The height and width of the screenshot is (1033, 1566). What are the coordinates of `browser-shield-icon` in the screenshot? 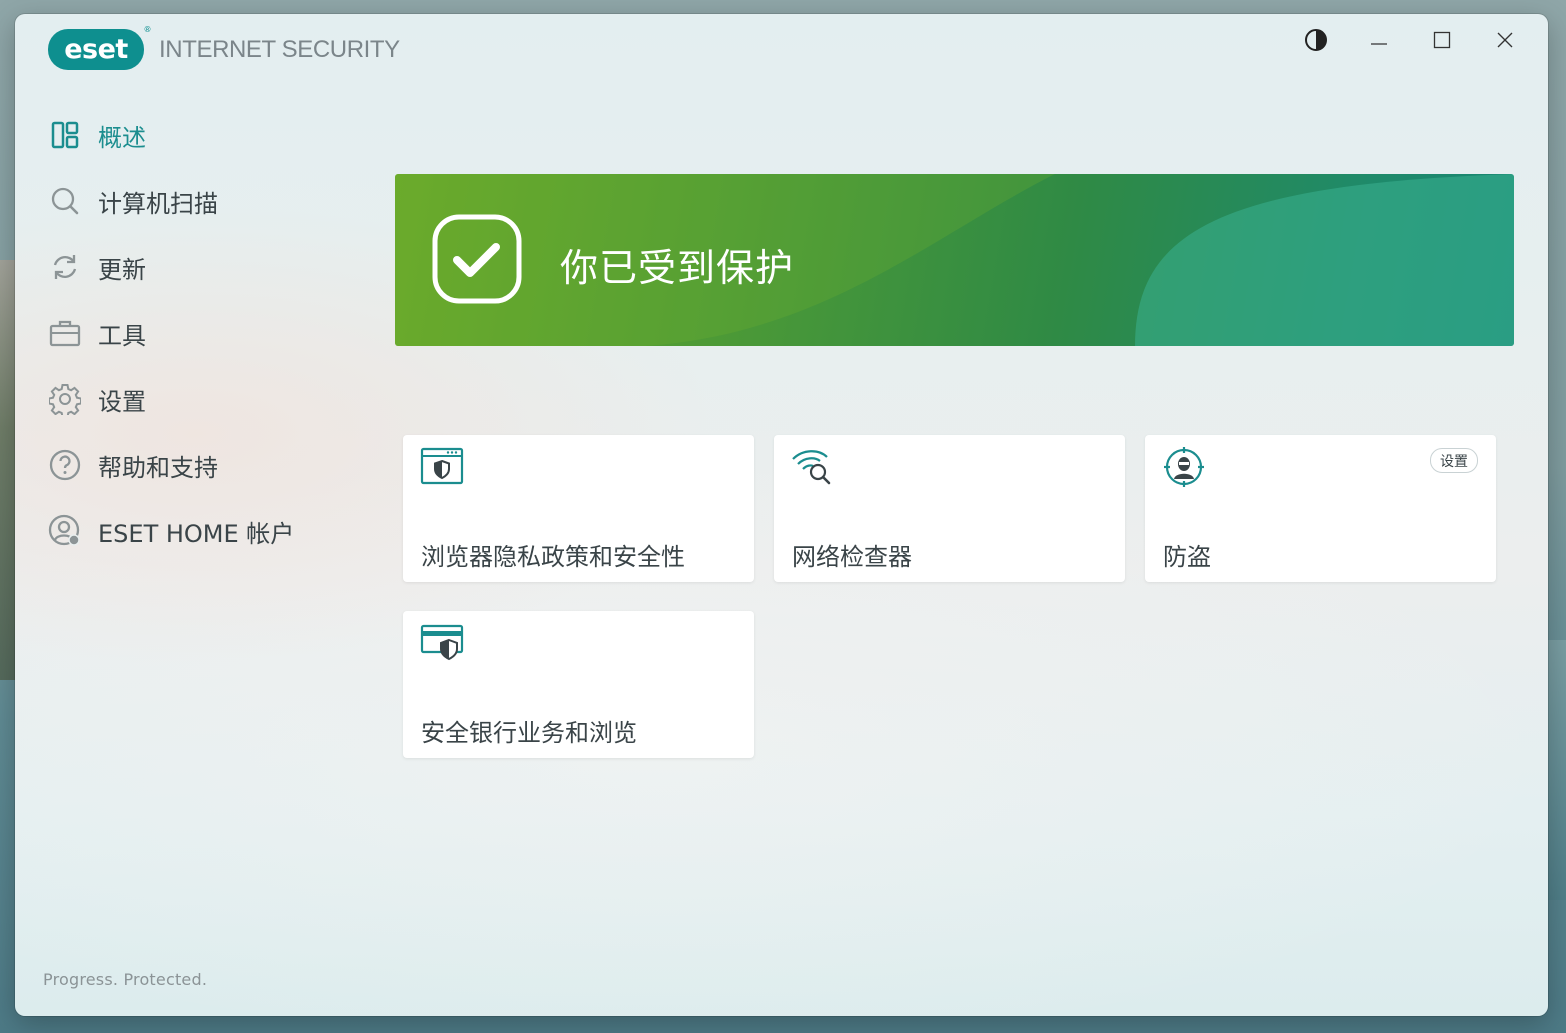 It's located at (442, 466).